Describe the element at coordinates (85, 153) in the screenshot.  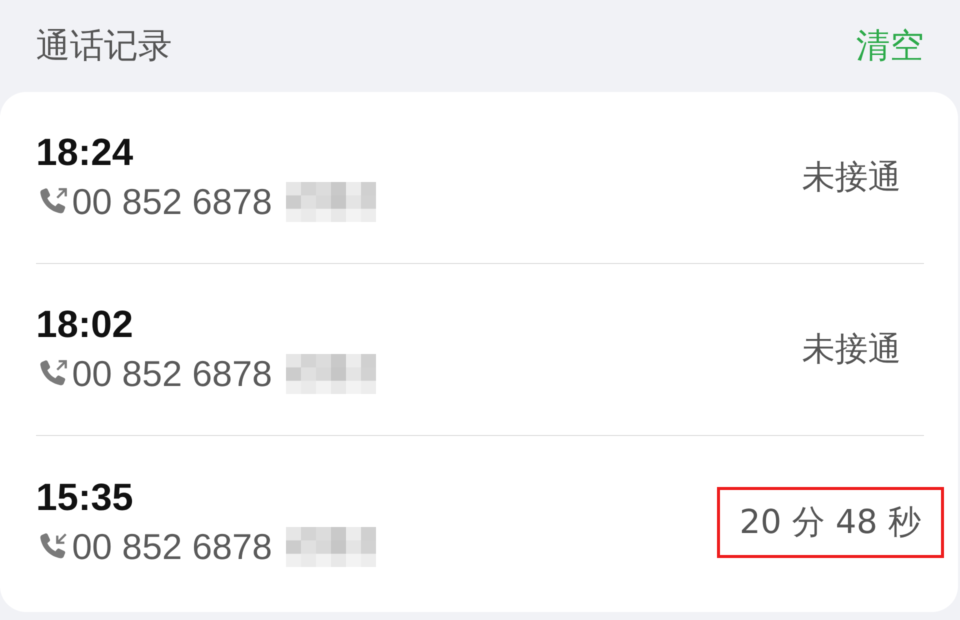
I see `call-time: 18:24` at that location.